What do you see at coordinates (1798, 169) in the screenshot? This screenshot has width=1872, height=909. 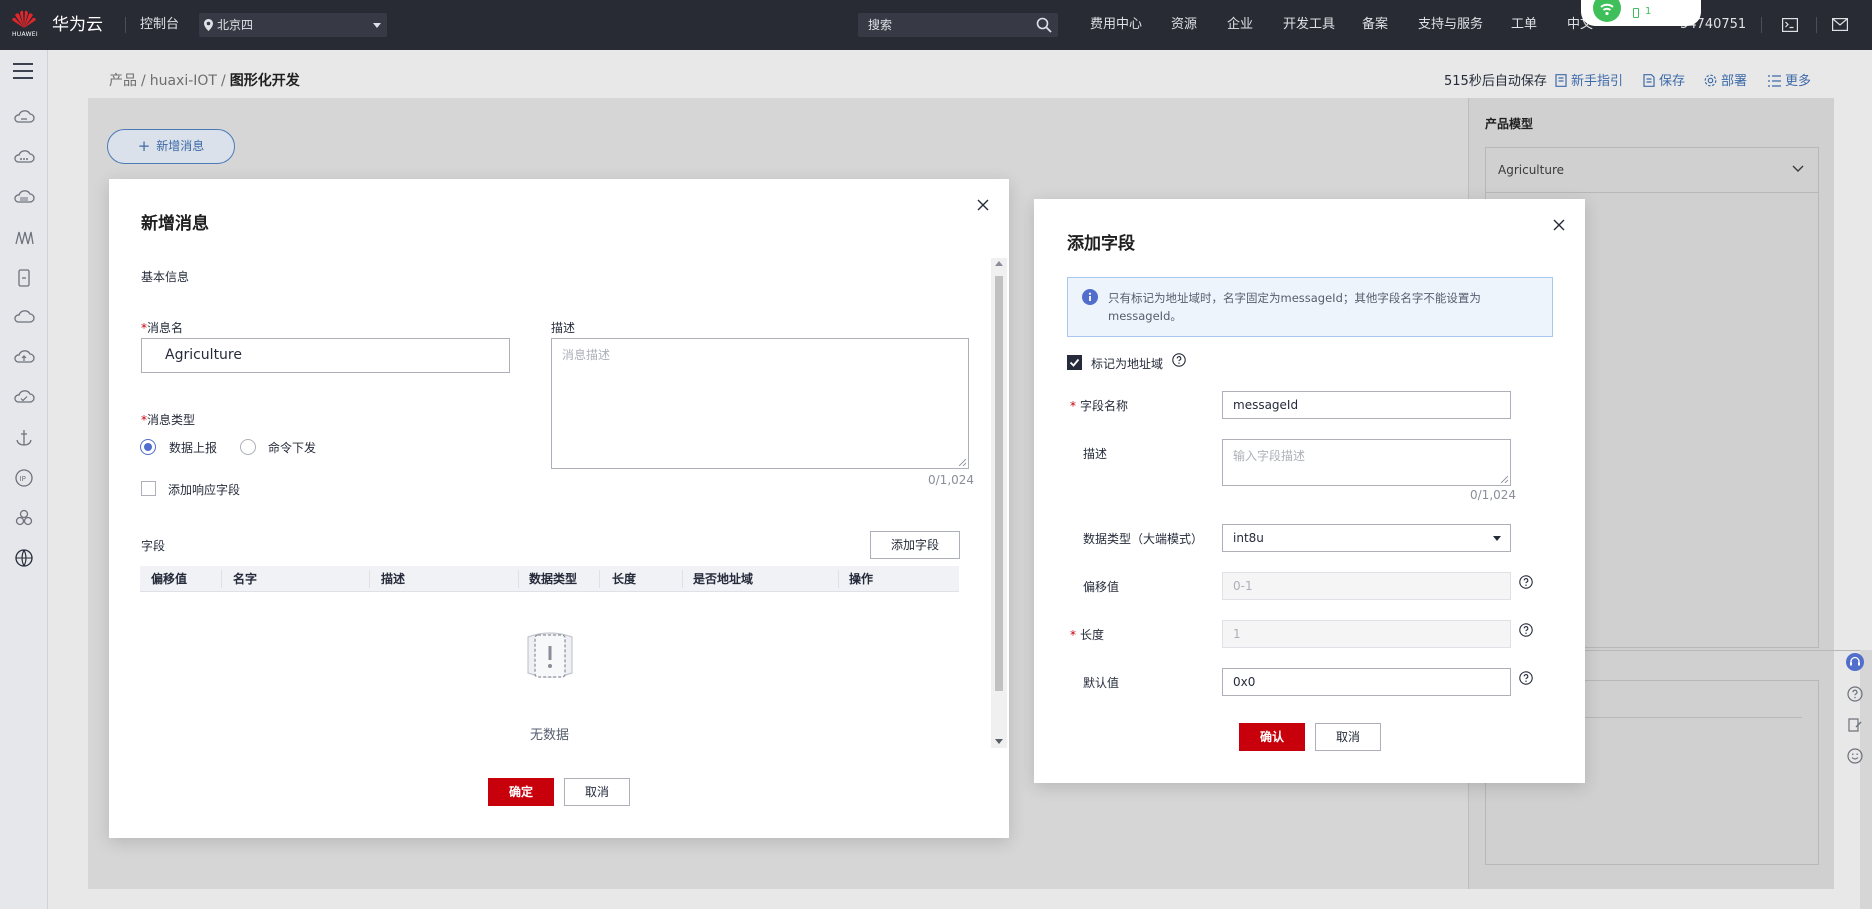 I see `chevron-down-icon` at bounding box center [1798, 169].